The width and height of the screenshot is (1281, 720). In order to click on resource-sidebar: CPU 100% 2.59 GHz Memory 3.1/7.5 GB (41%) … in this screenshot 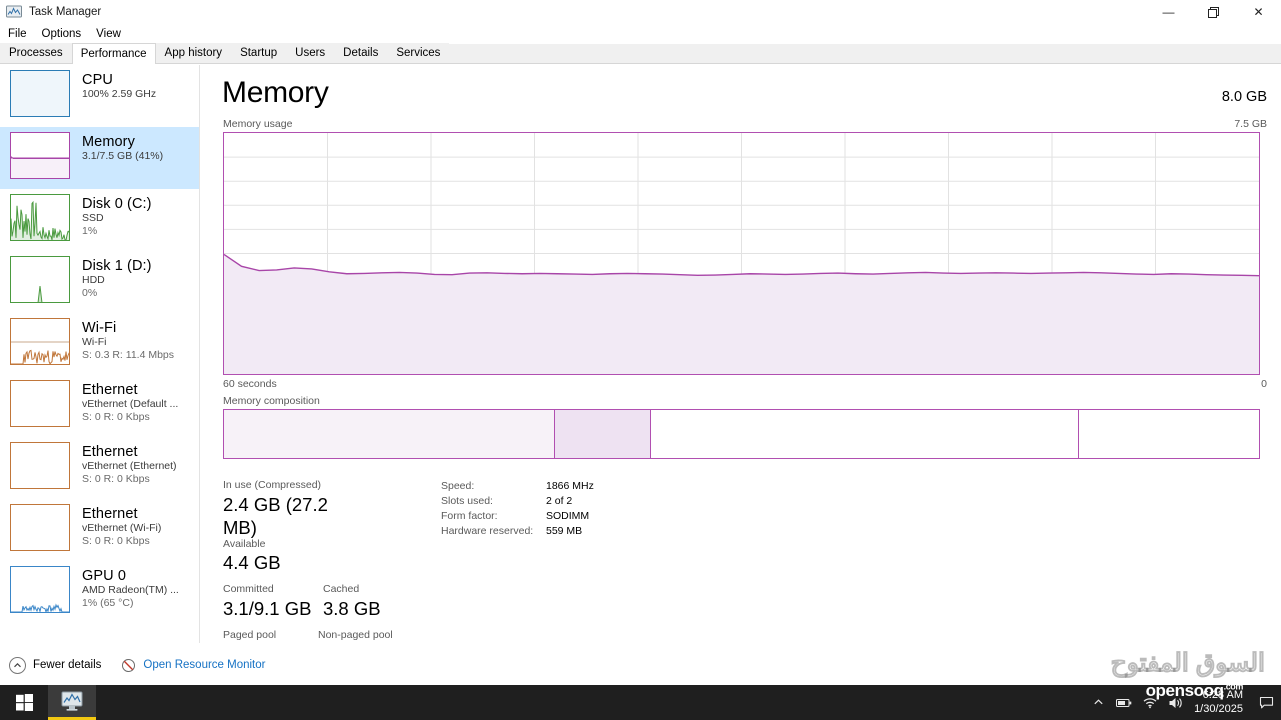, I will do `click(100, 354)`.